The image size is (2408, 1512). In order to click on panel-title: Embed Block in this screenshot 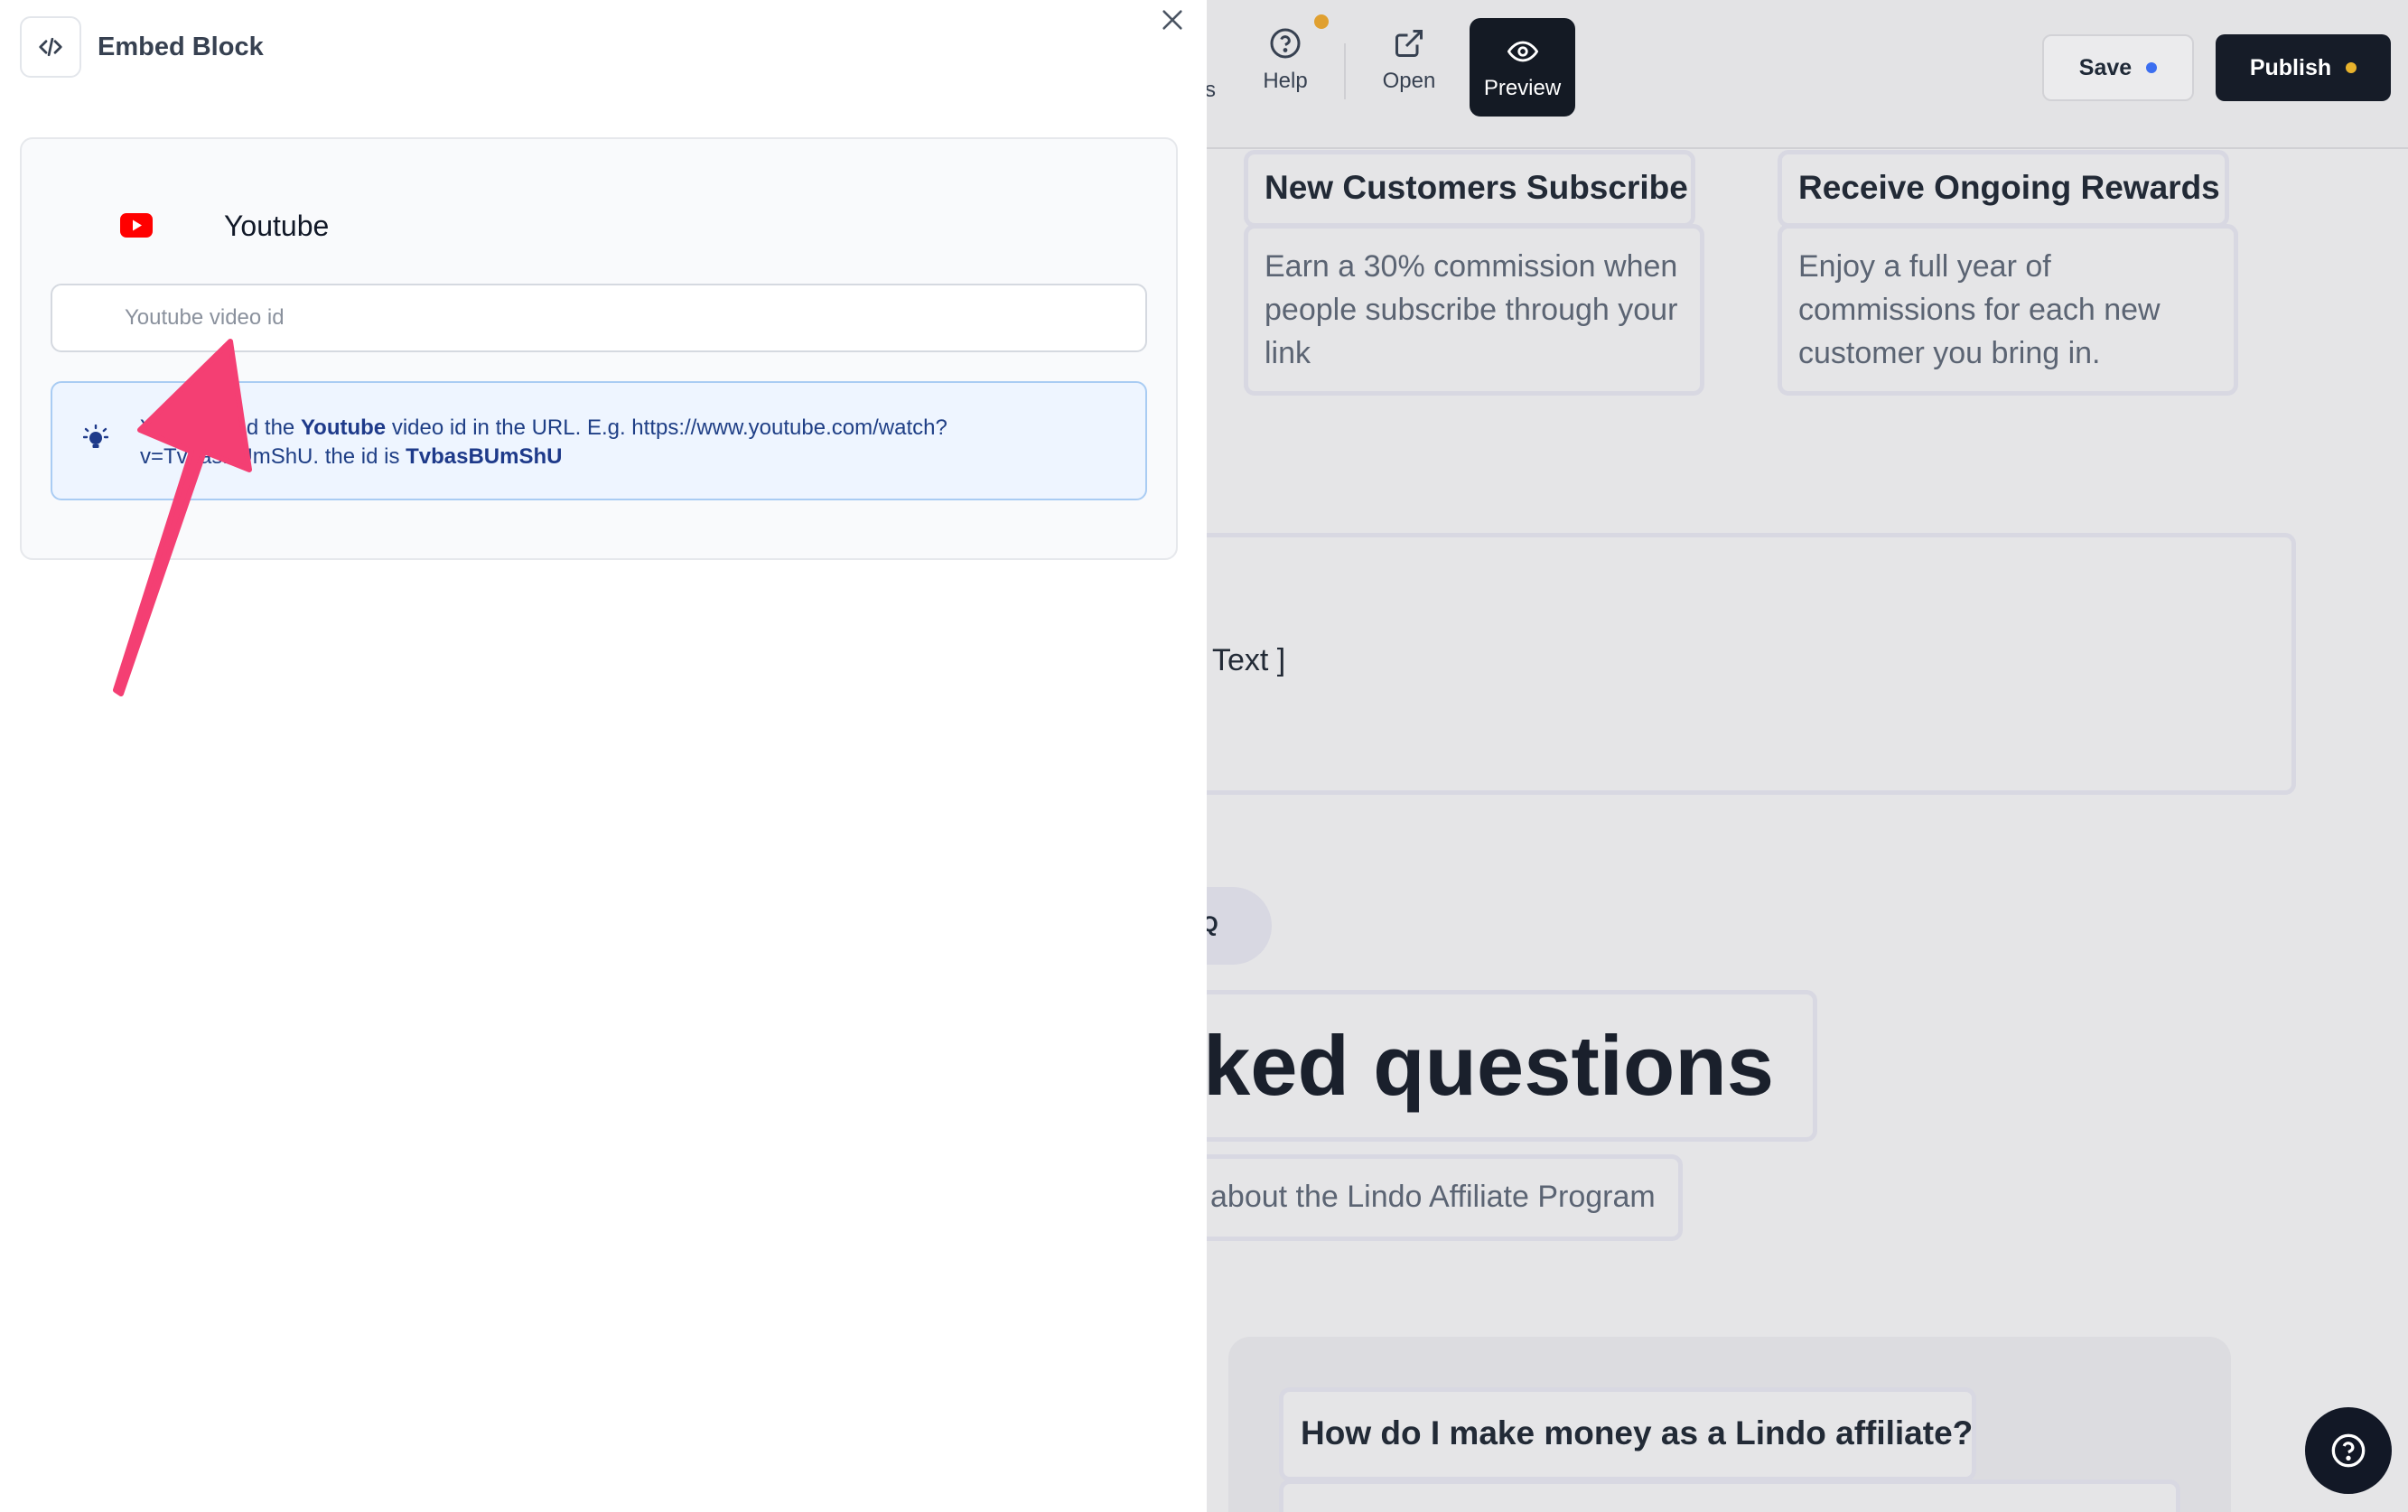, I will do `click(181, 47)`.